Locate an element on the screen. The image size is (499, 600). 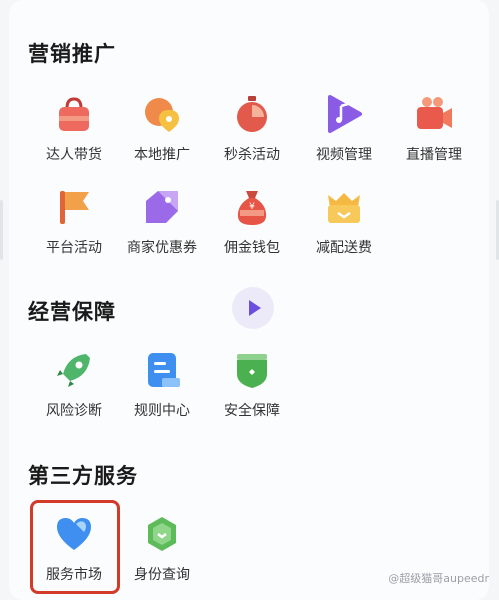
tile-identity-query: 身份查询 is located at coordinates (162, 557).